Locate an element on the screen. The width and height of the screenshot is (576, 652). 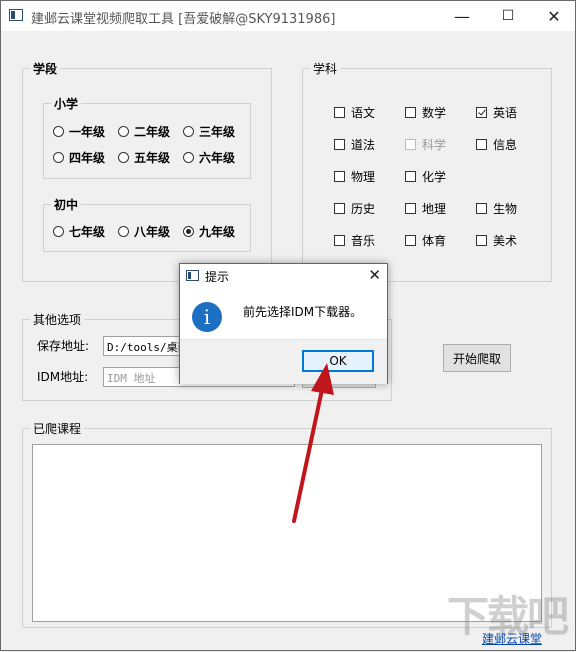
annotation-arrow is located at coordinates (313, 443).